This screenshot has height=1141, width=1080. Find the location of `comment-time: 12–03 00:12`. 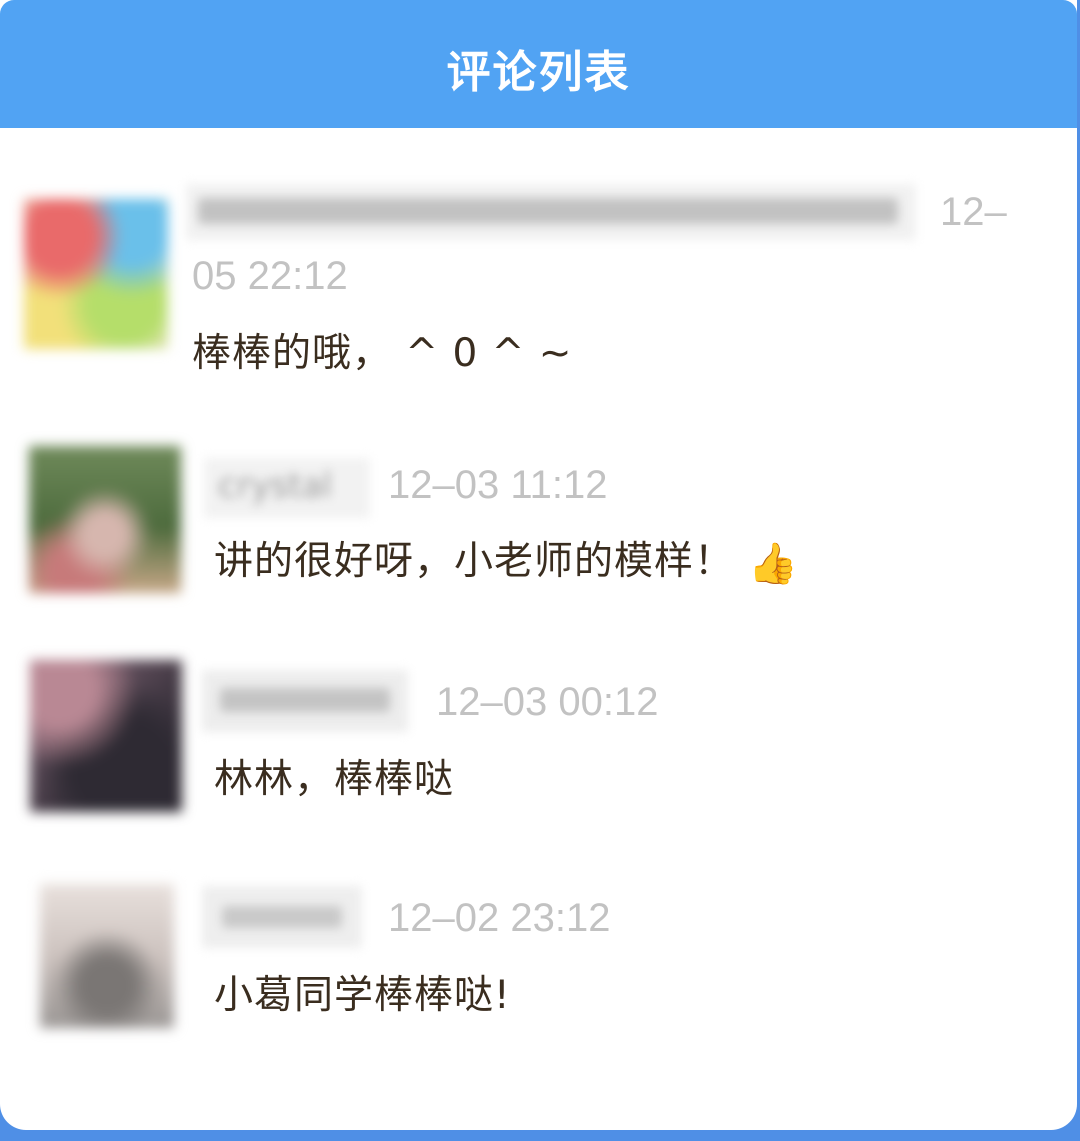

comment-time: 12–03 00:12 is located at coordinates (547, 702).